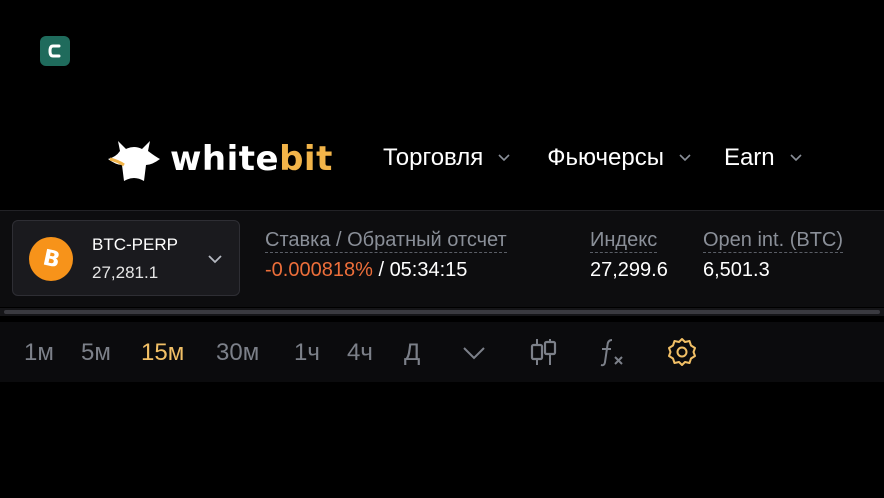  What do you see at coordinates (125, 272) in the screenshot?
I see `instrument-price: 27,281.1` at bounding box center [125, 272].